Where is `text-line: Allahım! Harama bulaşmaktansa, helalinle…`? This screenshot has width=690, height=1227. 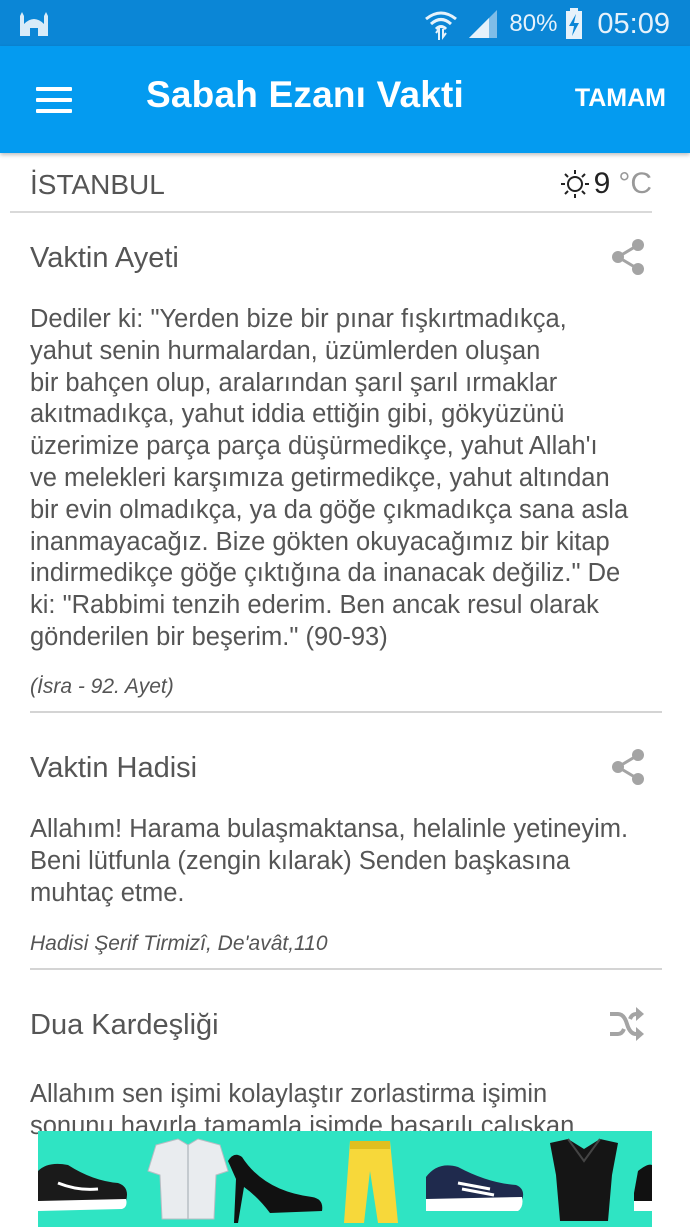 text-line: Allahım! Harama bulaşmaktansa, helalinle… is located at coordinates (329, 829).